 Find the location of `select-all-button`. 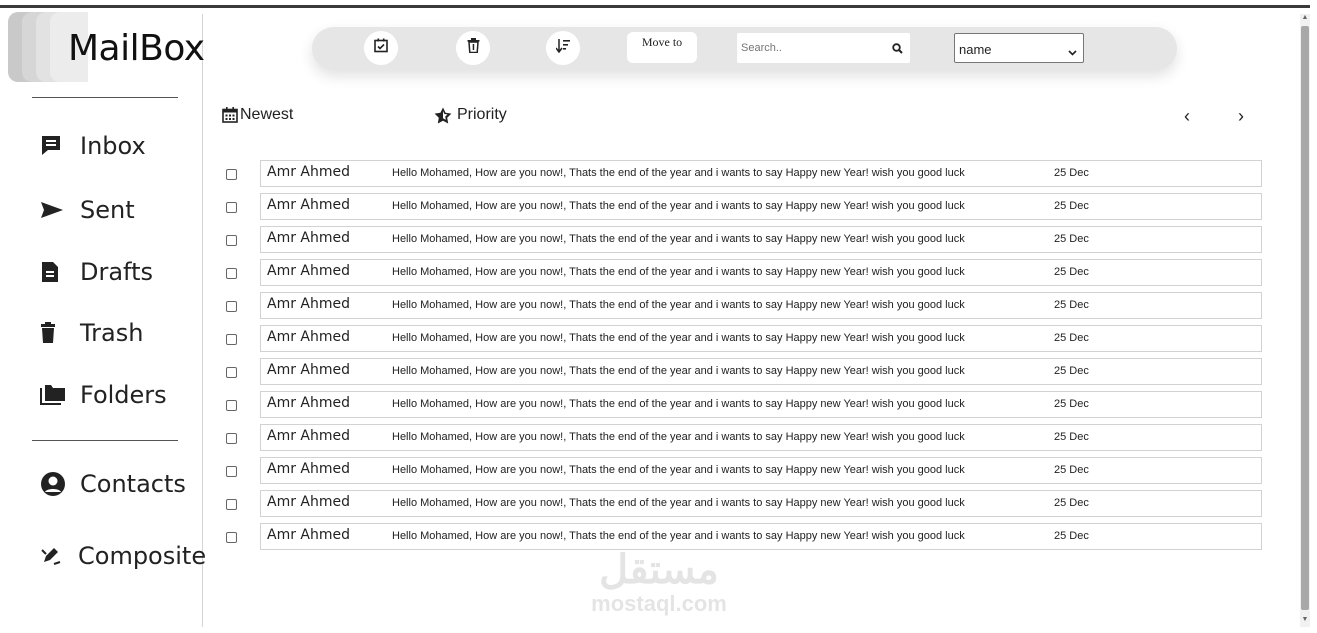

select-all-button is located at coordinates (381, 48).